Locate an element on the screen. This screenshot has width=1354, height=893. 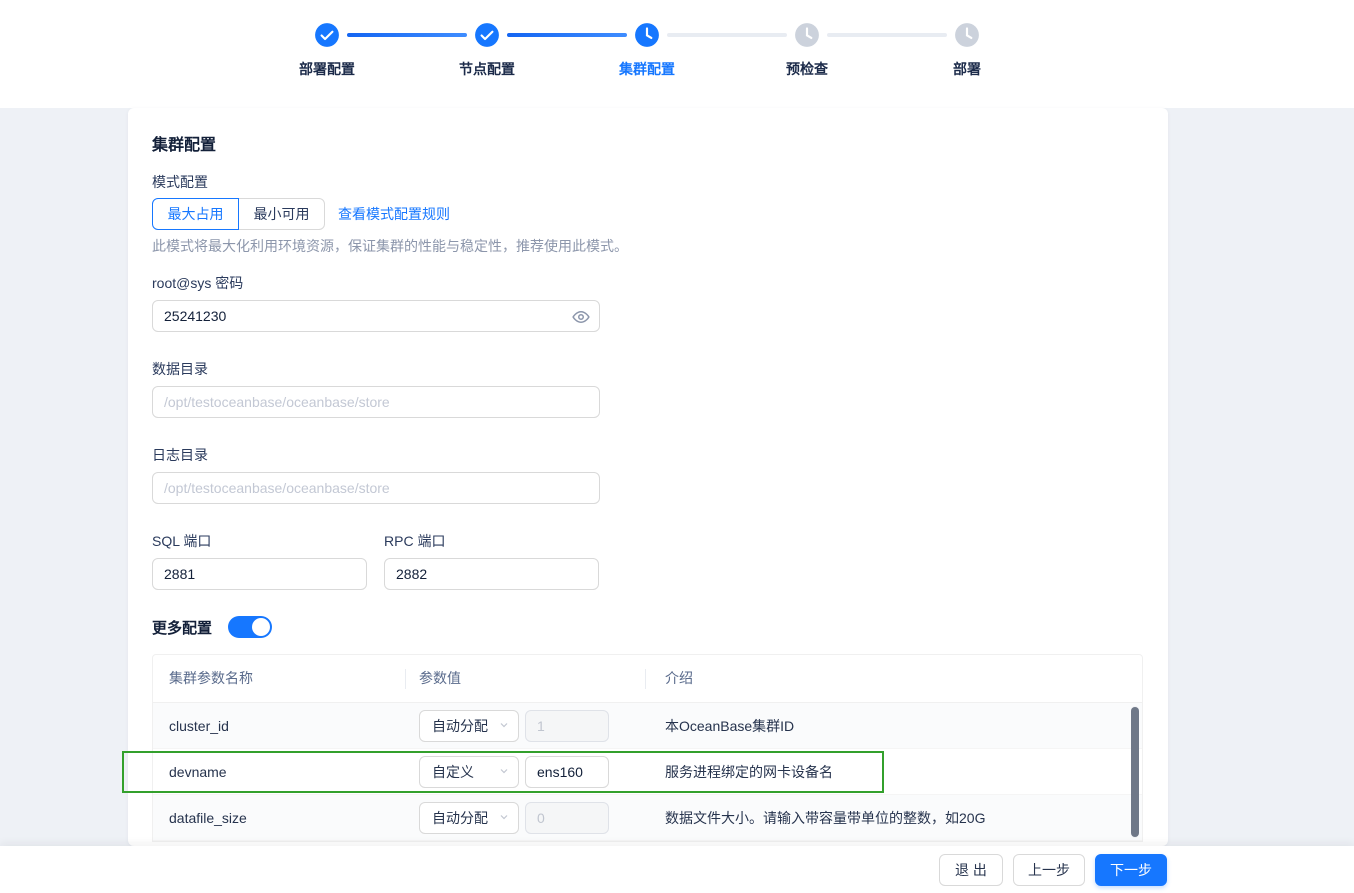
step-label: 部署配置 is located at coordinates (327, 69).